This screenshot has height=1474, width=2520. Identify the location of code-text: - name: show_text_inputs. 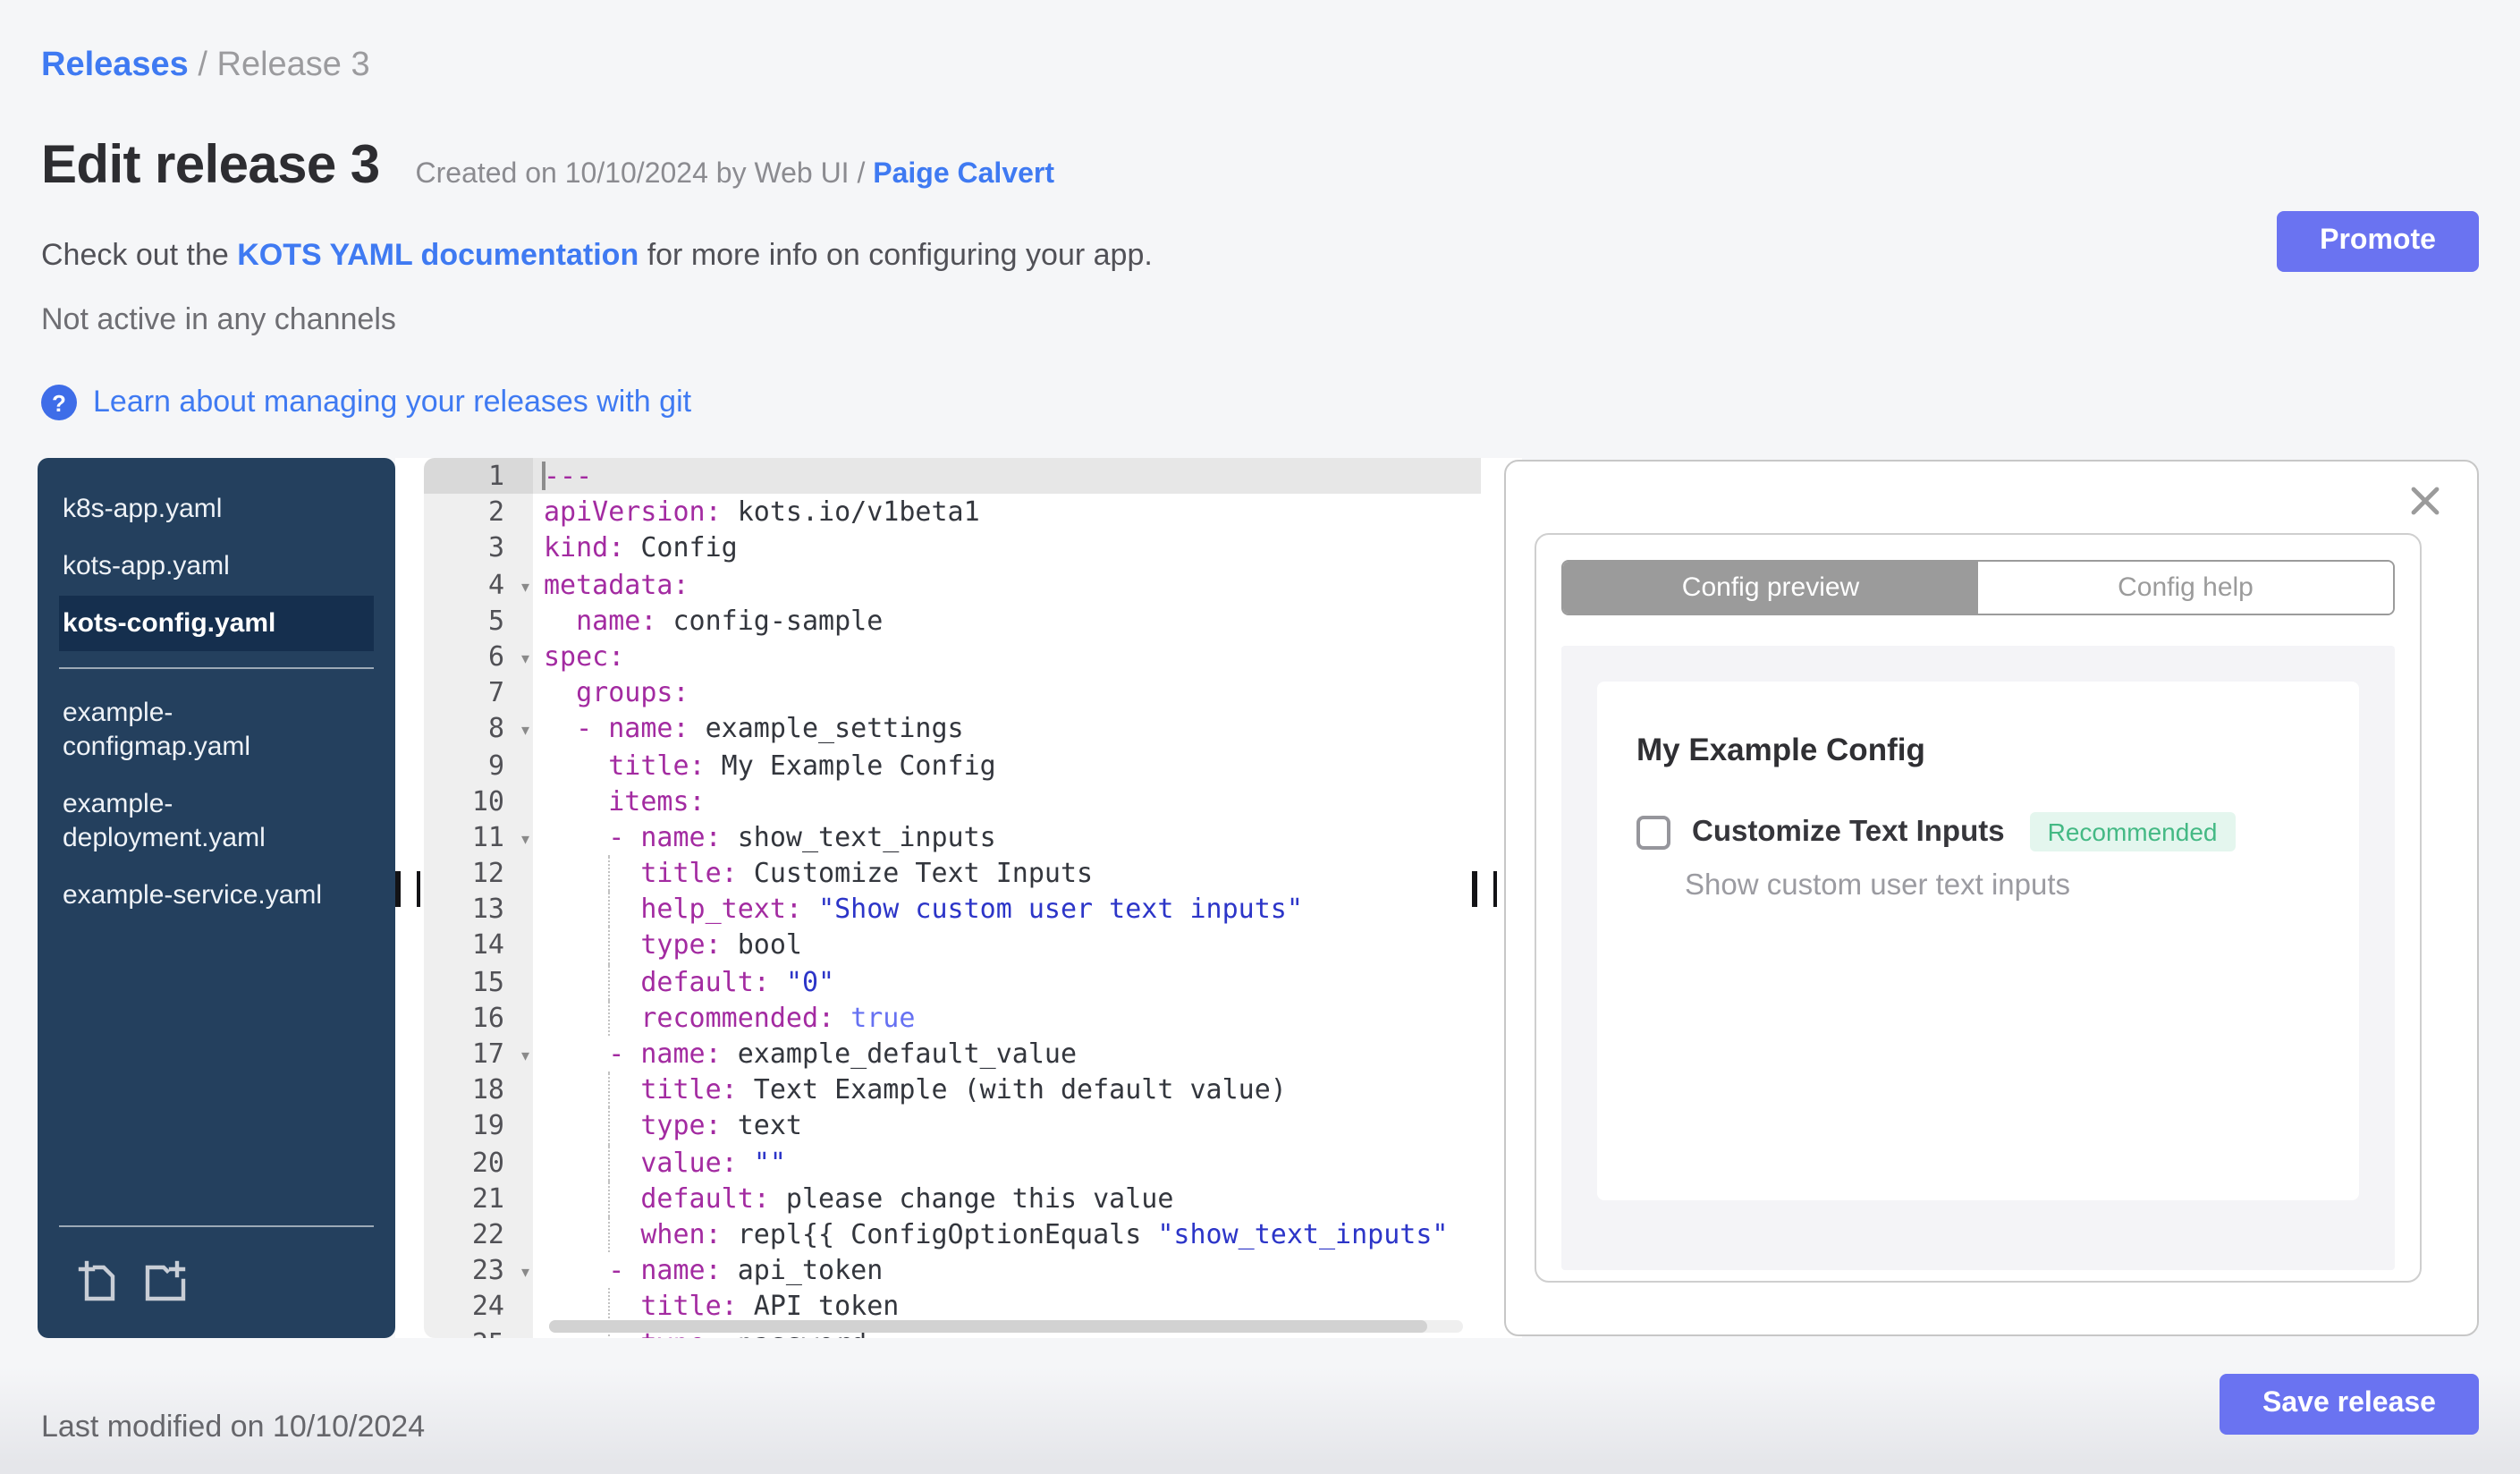
(802, 836).